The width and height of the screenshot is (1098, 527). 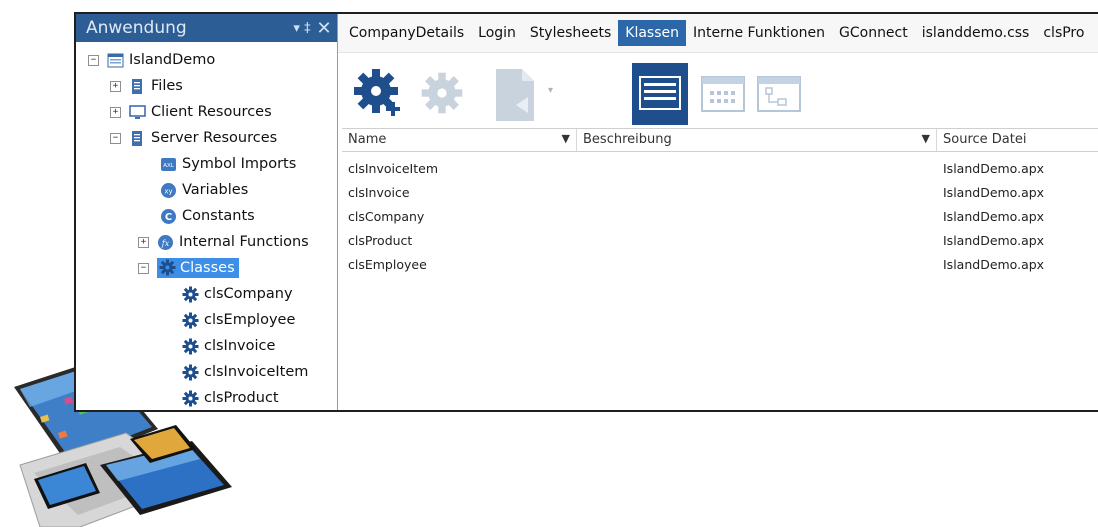 I want to click on tab-stylesheets: Stylesheets, so click(x=570, y=33).